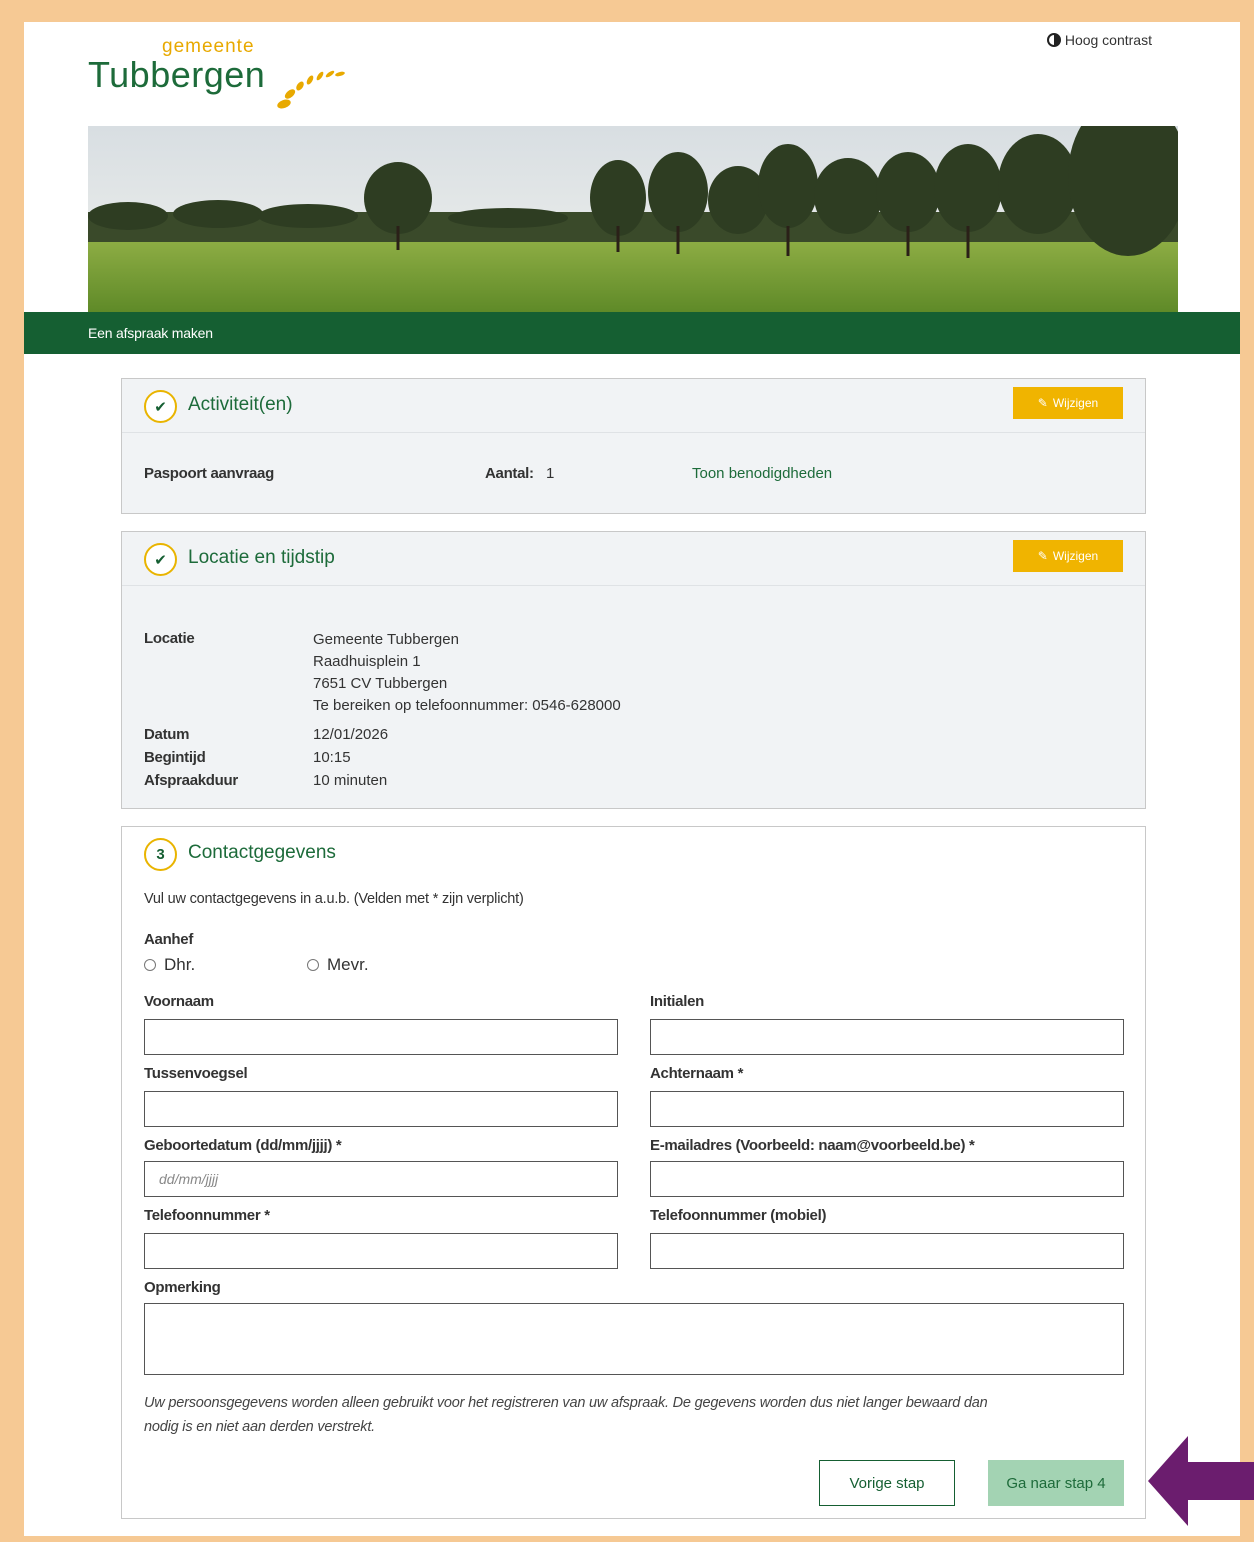  What do you see at coordinates (381, 1251) in the screenshot?
I see `phone-input` at bounding box center [381, 1251].